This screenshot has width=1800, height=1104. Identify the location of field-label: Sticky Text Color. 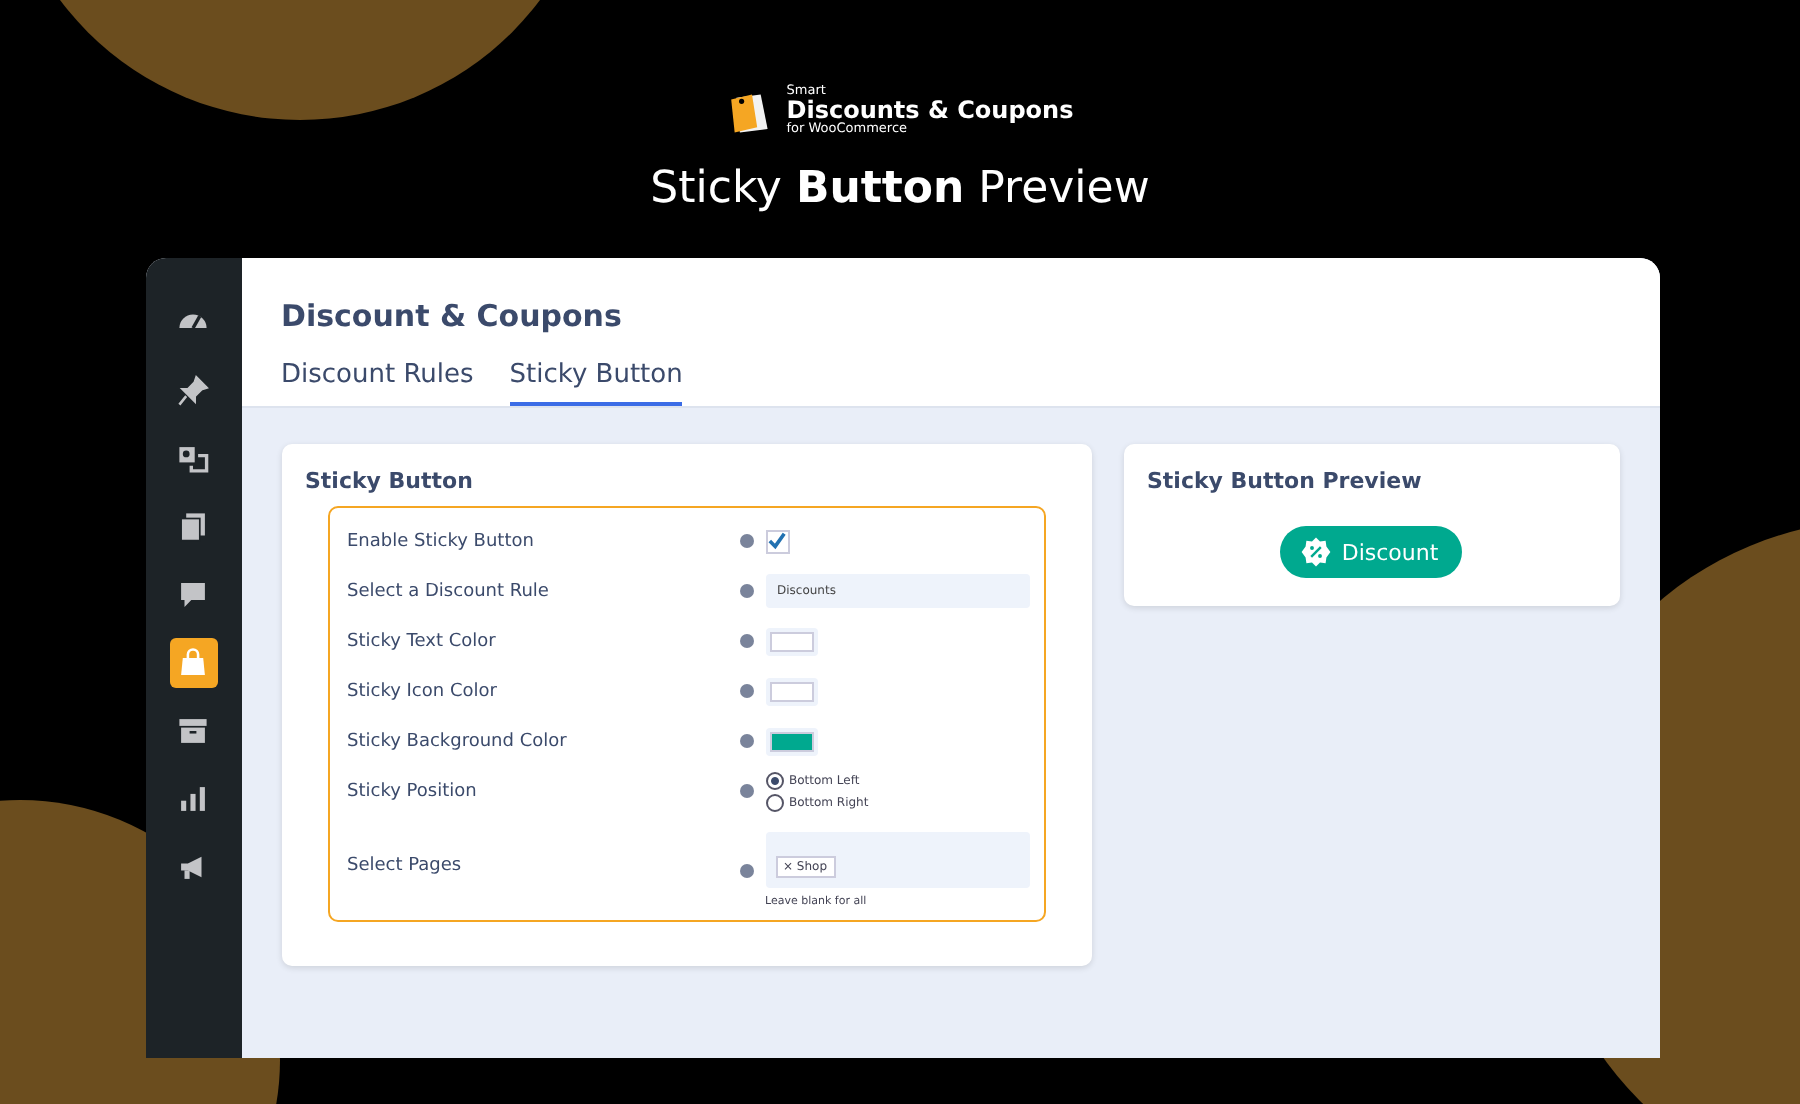
(422, 641).